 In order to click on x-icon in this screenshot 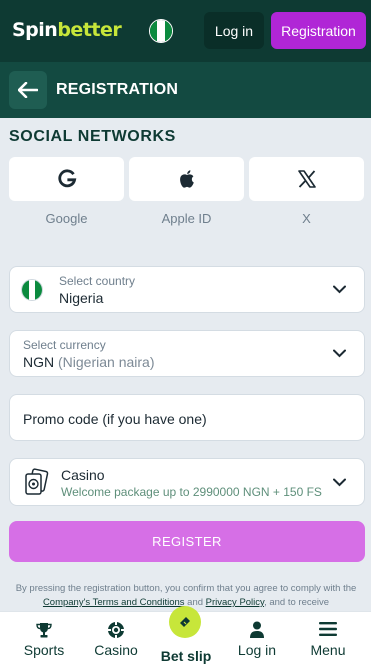, I will do `click(306, 179)`.